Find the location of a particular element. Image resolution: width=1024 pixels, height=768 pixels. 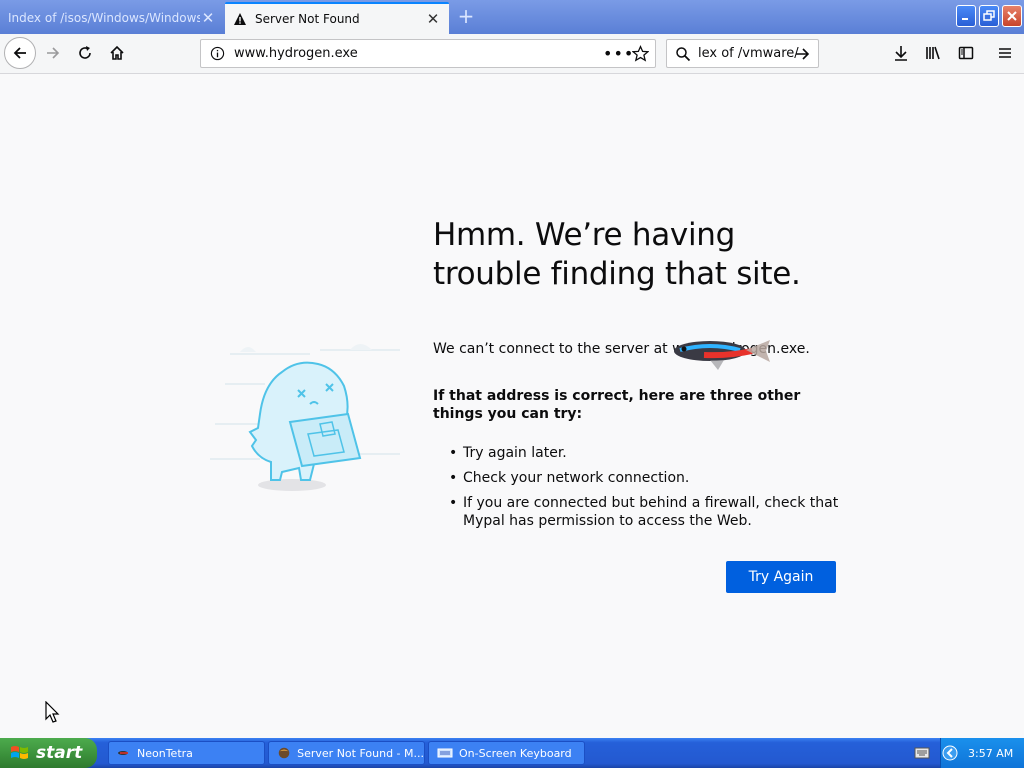

restore-icon is located at coordinates (989, 15).